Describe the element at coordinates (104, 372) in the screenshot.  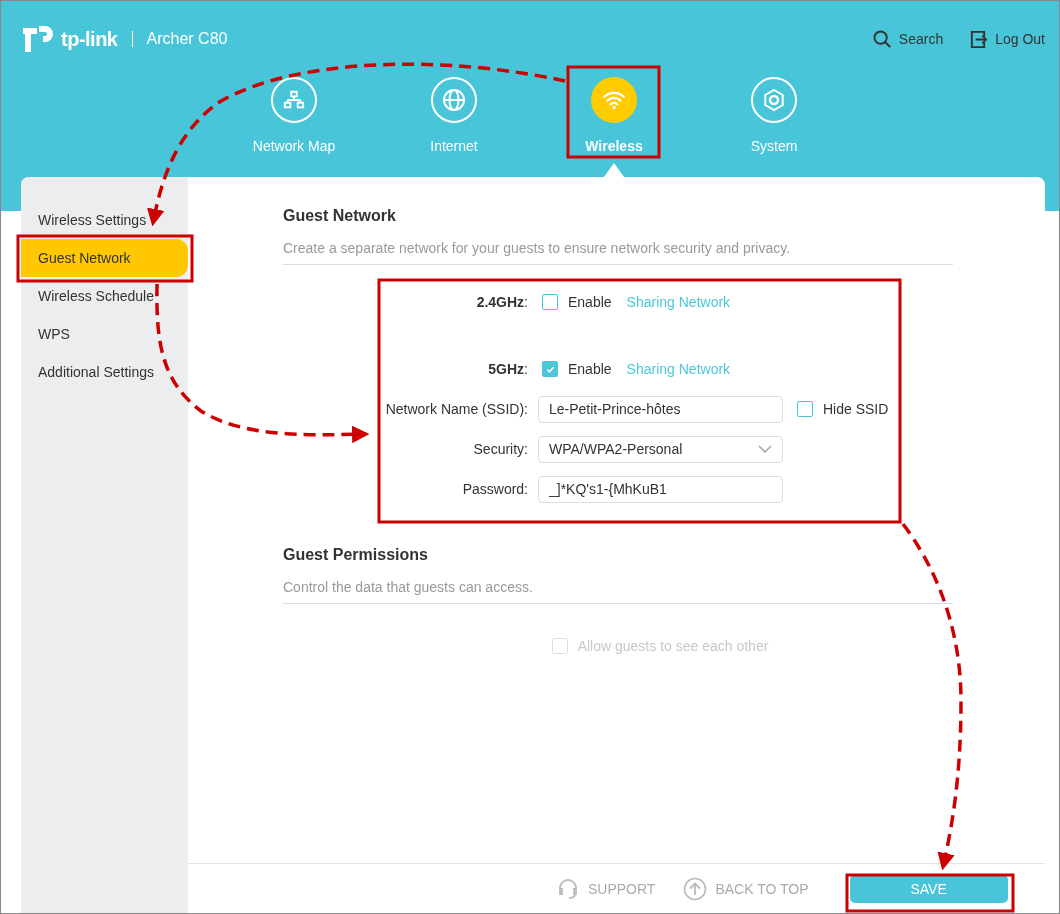
I see `sidebar-item: Additional Settings` at that location.